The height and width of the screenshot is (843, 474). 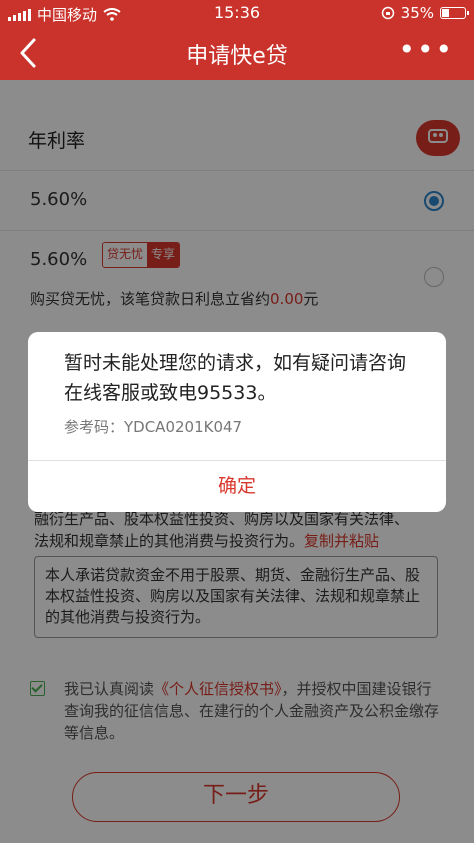 I want to click on nav-bar: 申请快e贷 •••, so click(x=237, y=53).